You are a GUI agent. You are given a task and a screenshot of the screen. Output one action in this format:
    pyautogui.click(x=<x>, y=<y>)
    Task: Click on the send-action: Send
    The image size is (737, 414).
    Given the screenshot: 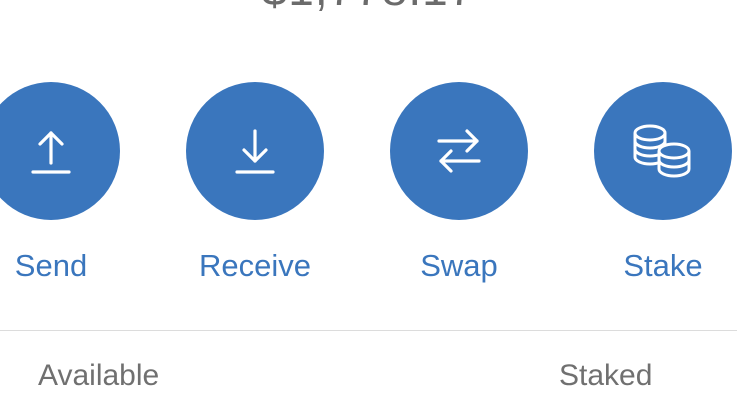 What is the action you would take?
    pyautogui.click(x=60, y=183)
    